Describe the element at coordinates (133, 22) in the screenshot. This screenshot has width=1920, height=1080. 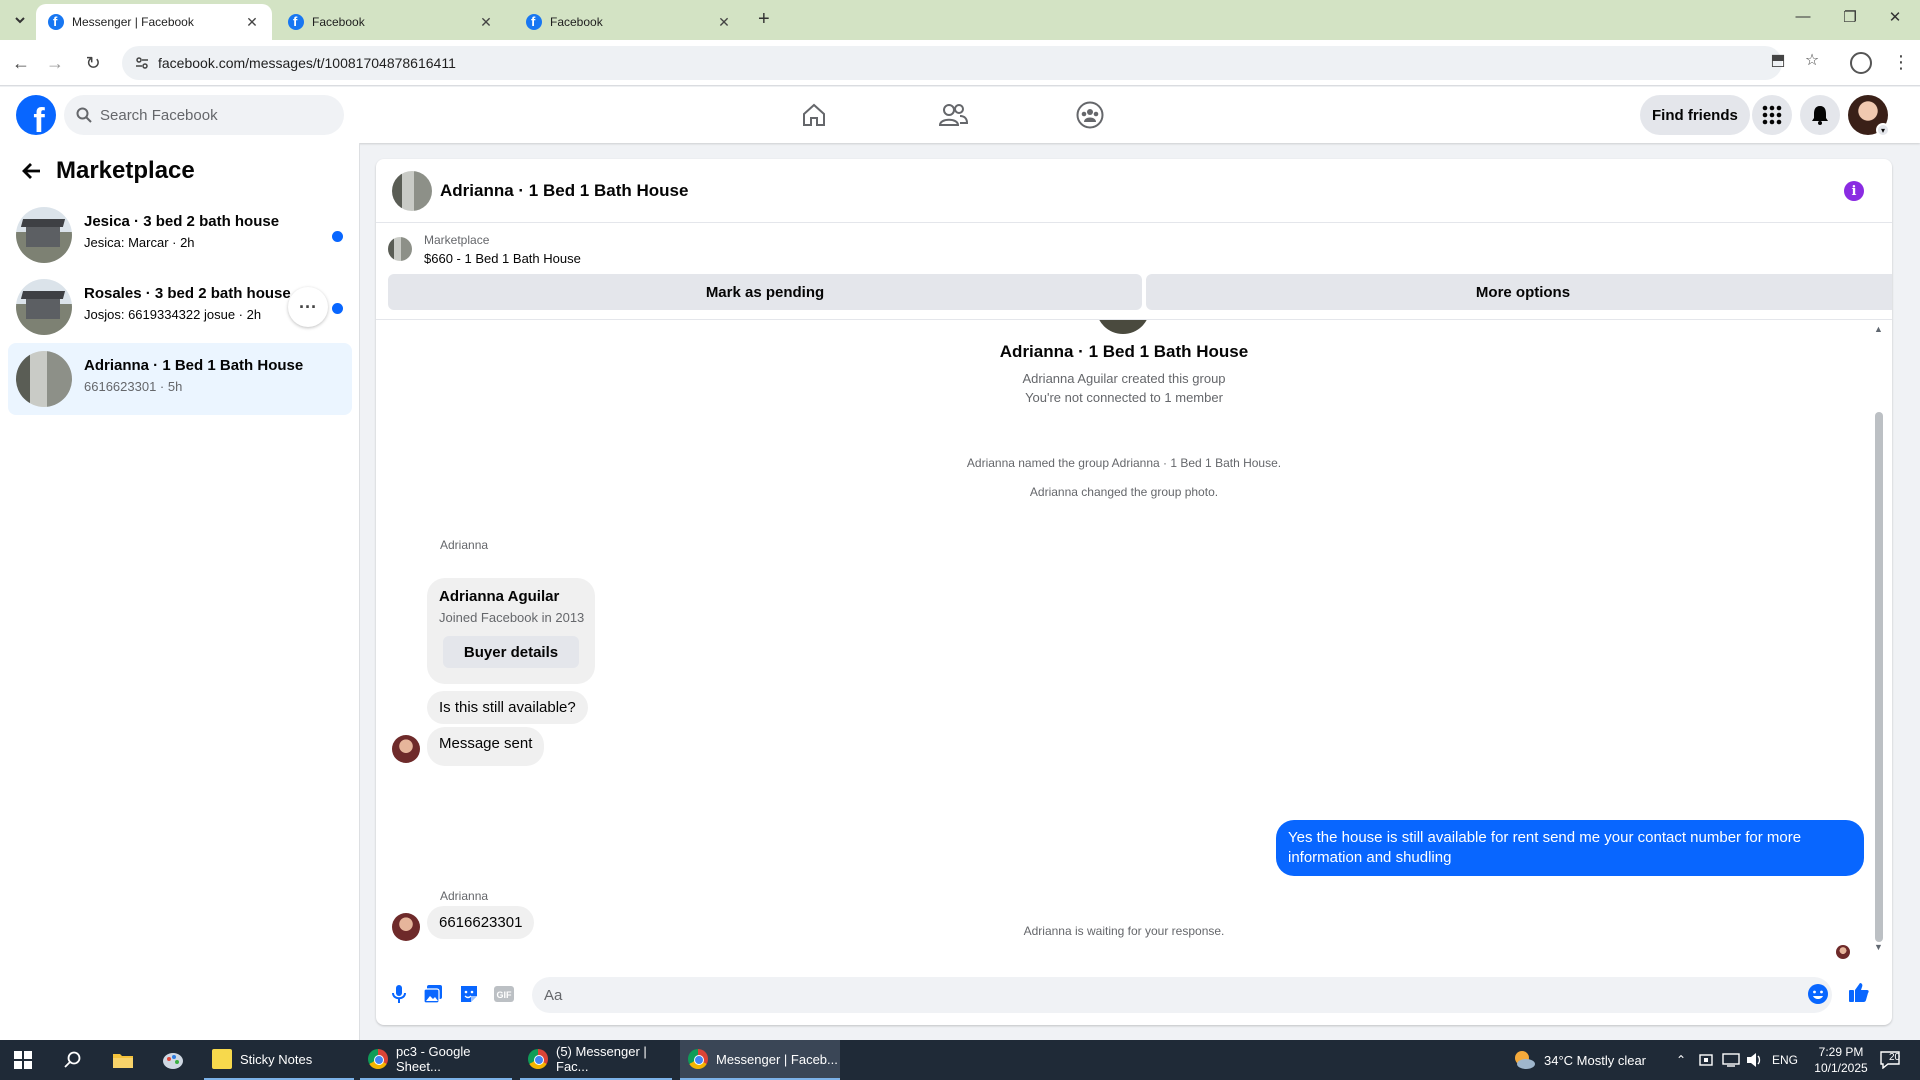
I see `tab-title: Messenger | Facebook` at that location.